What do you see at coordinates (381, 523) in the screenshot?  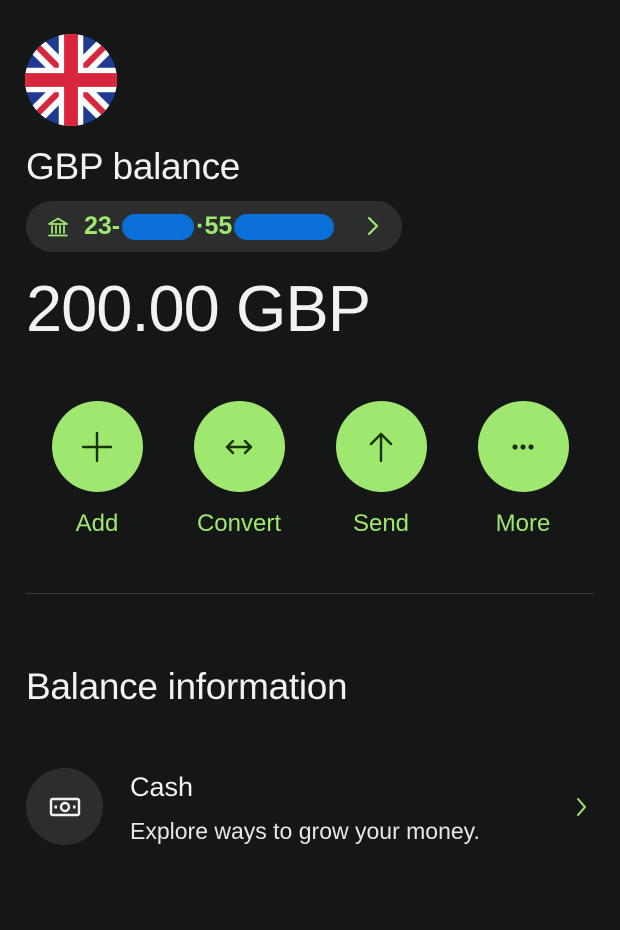 I see `send-label: Send` at bounding box center [381, 523].